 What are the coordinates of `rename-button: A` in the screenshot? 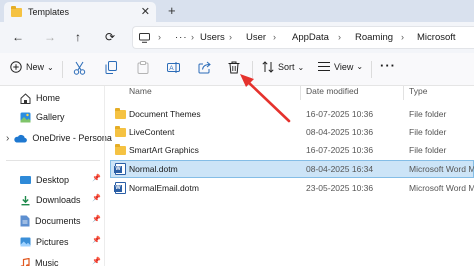 It's located at (173, 67).